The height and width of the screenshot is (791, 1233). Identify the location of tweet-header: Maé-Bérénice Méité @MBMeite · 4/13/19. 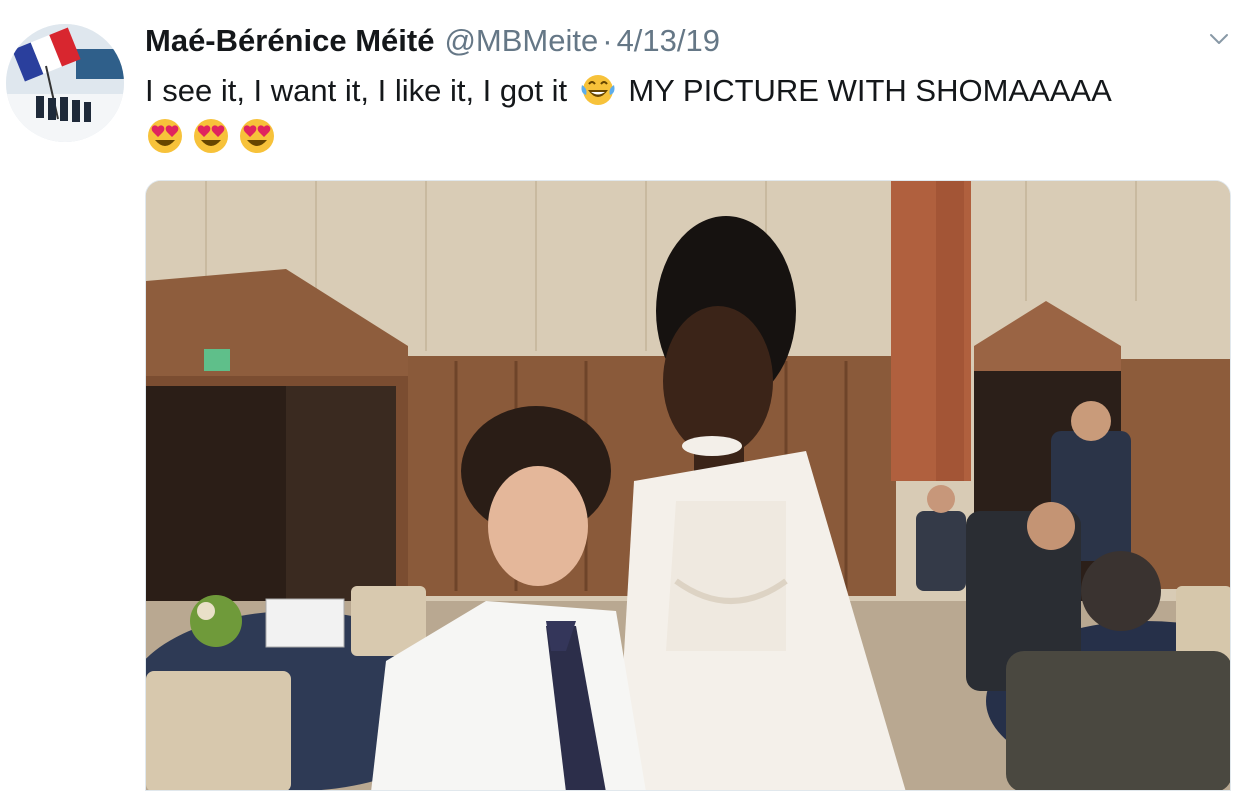
(432, 42).